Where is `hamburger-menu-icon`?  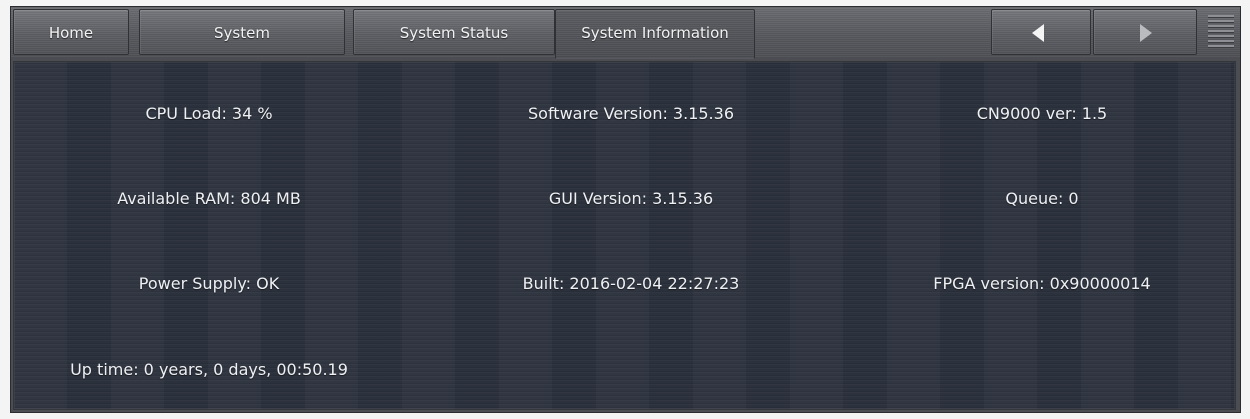 hamburger-menu-icon is located at coordinates (1221, 32).